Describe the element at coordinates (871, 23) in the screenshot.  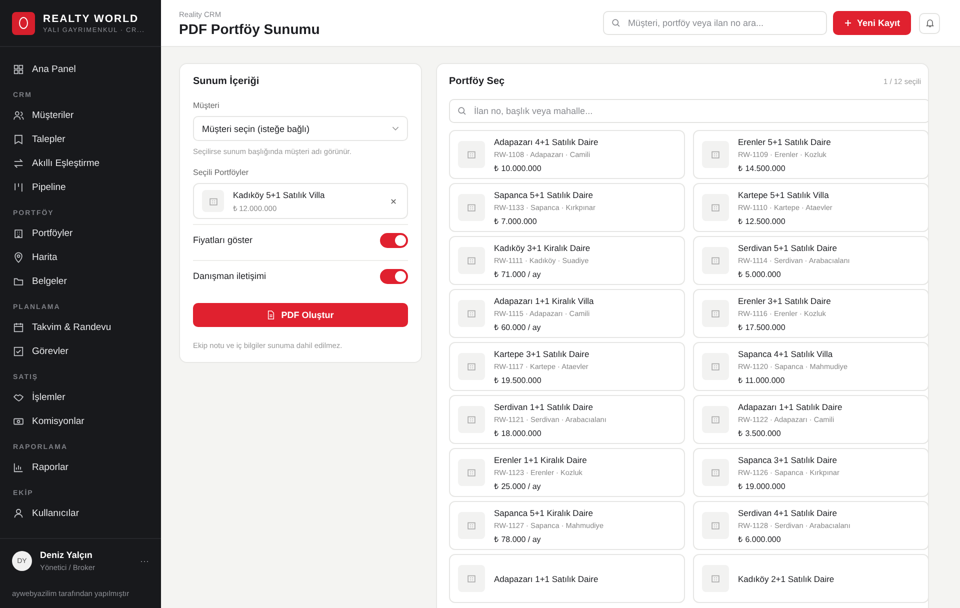
I see `new-record-button: Yeni Kayıt` at that location.